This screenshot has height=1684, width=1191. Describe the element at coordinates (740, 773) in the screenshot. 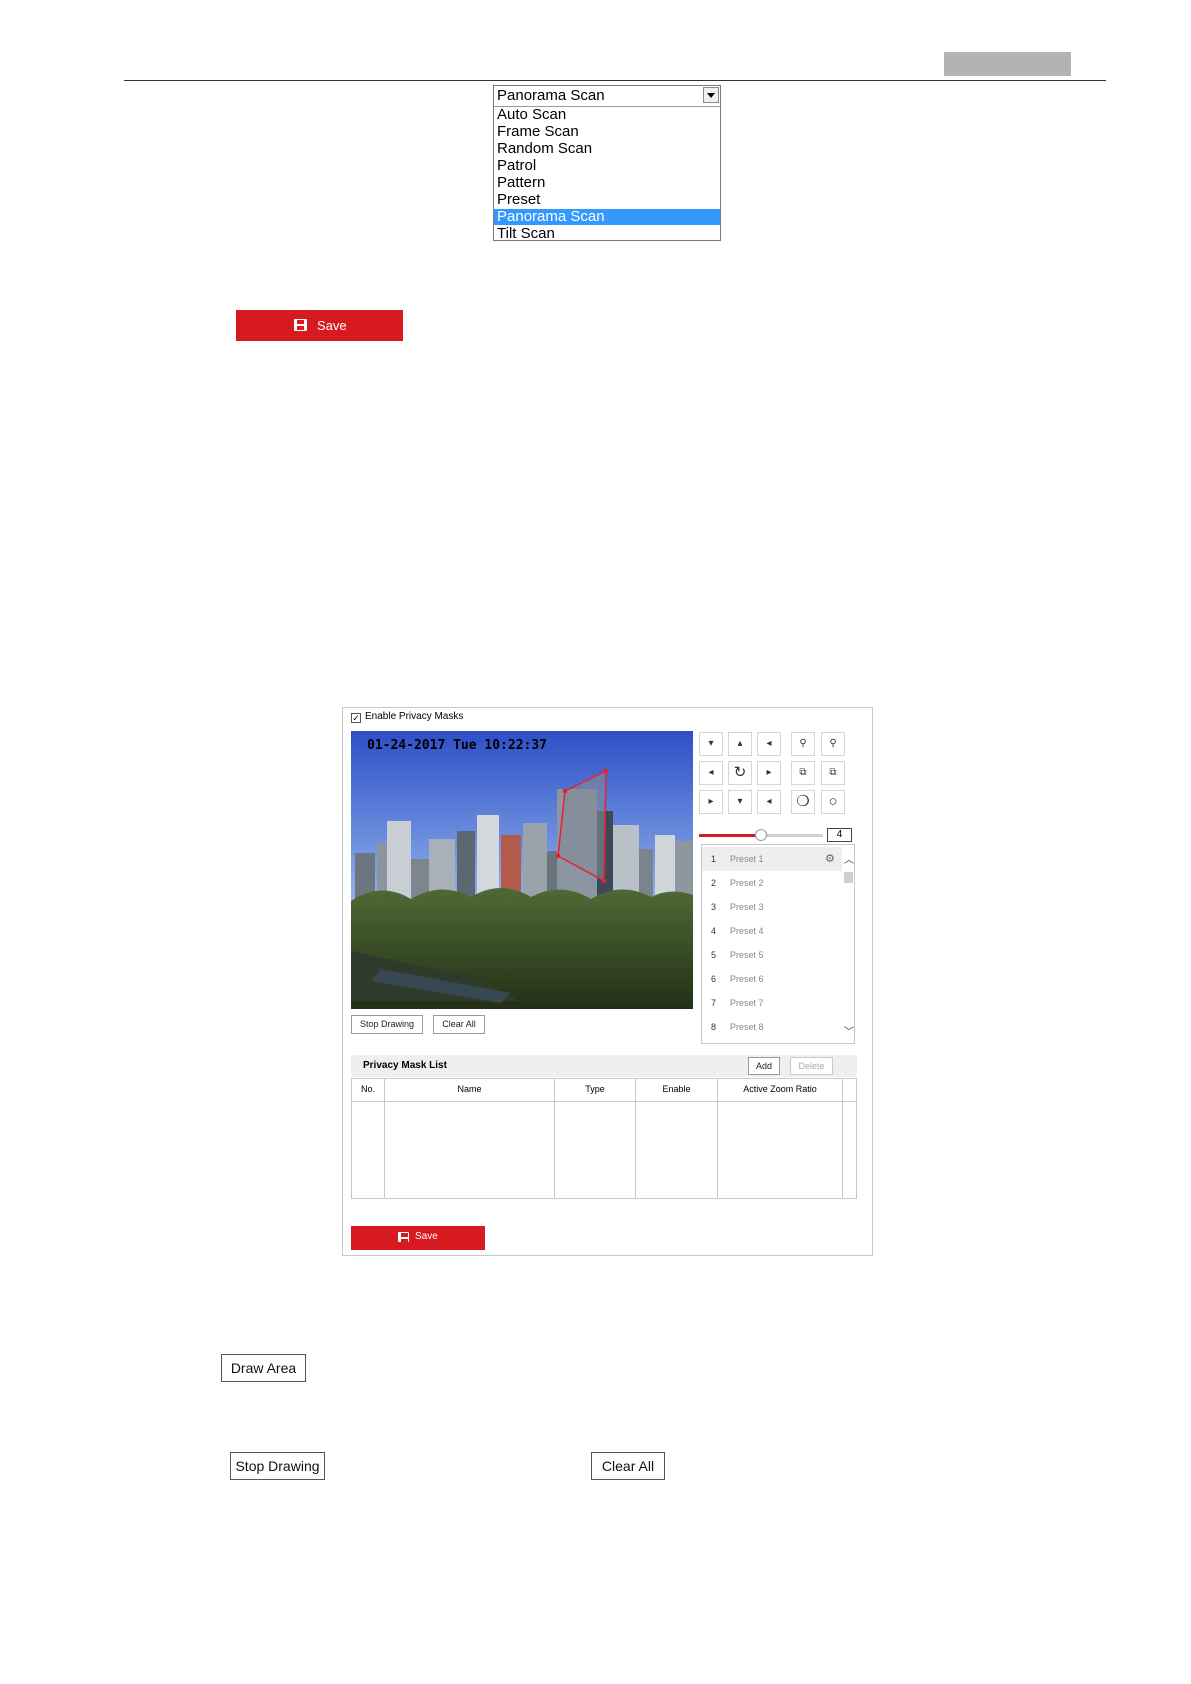

I see `auto-scan-icon: ↻` at that location.